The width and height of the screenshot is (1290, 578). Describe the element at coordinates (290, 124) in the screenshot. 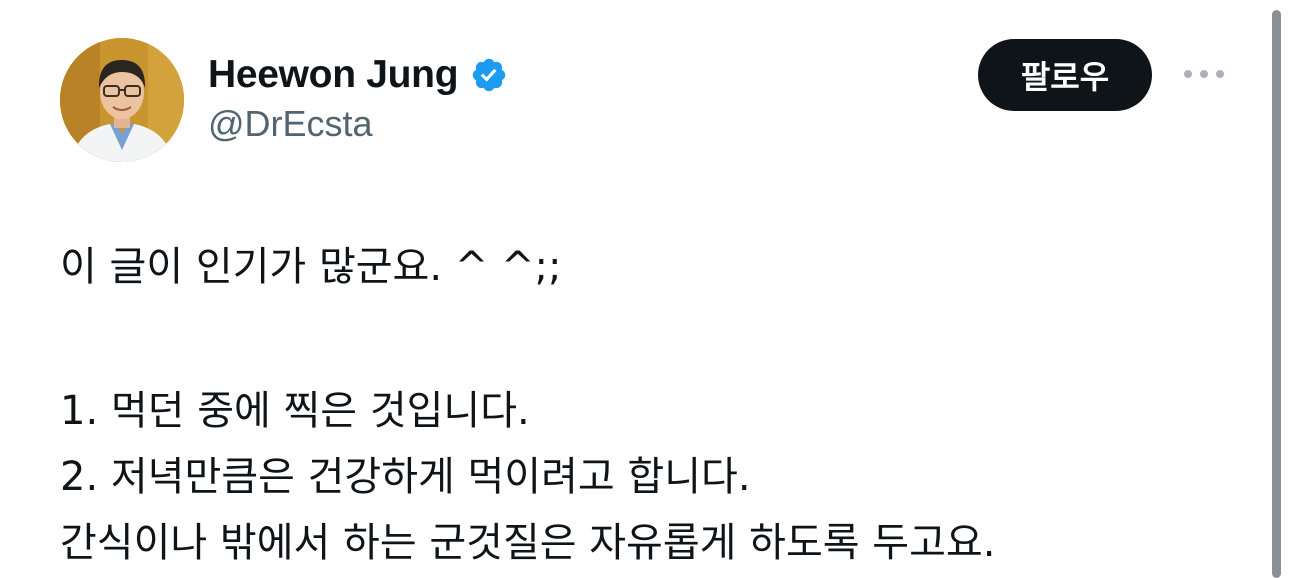

I see `author-handle: @DrEcsta` at that location.